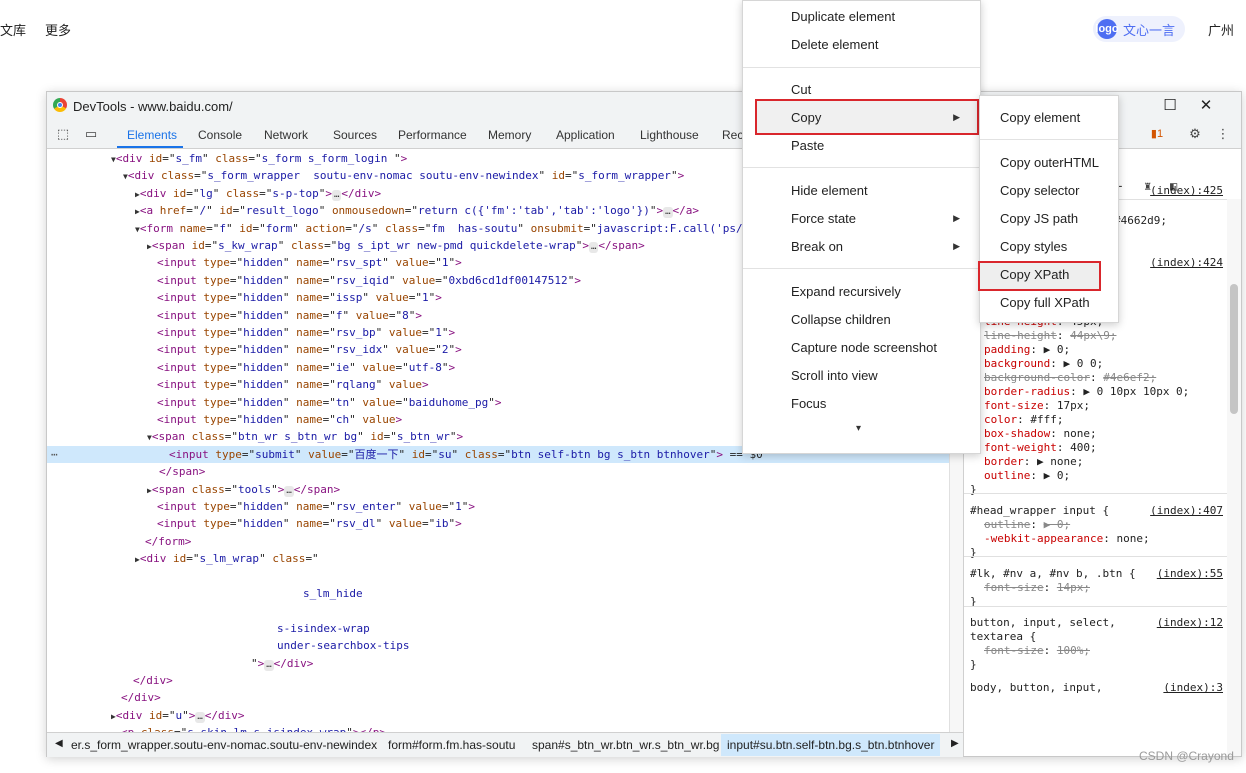 The height and width of the screenshot is (773, 1246). What do you see at coordinates (1157, 134) in the screenshot?
I see `issues-badge: ▮1` at bounding box center [1157, 134].